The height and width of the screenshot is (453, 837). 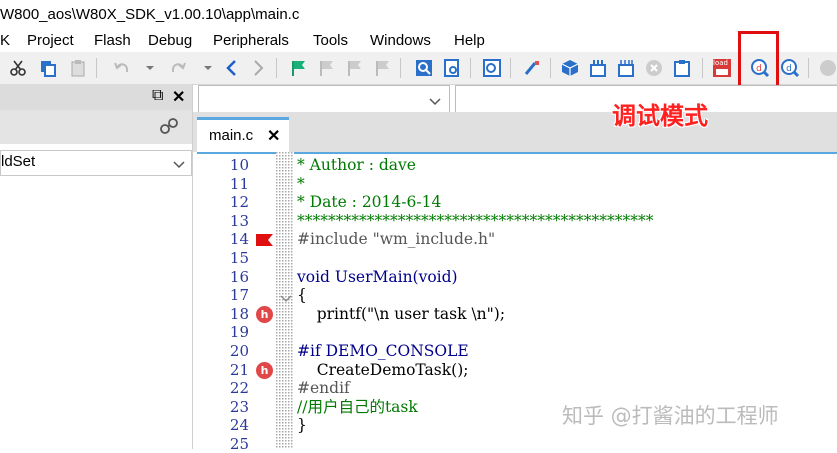 I want to click on code-line: * Date : 2014-6-14, so click(x=369, y=202).